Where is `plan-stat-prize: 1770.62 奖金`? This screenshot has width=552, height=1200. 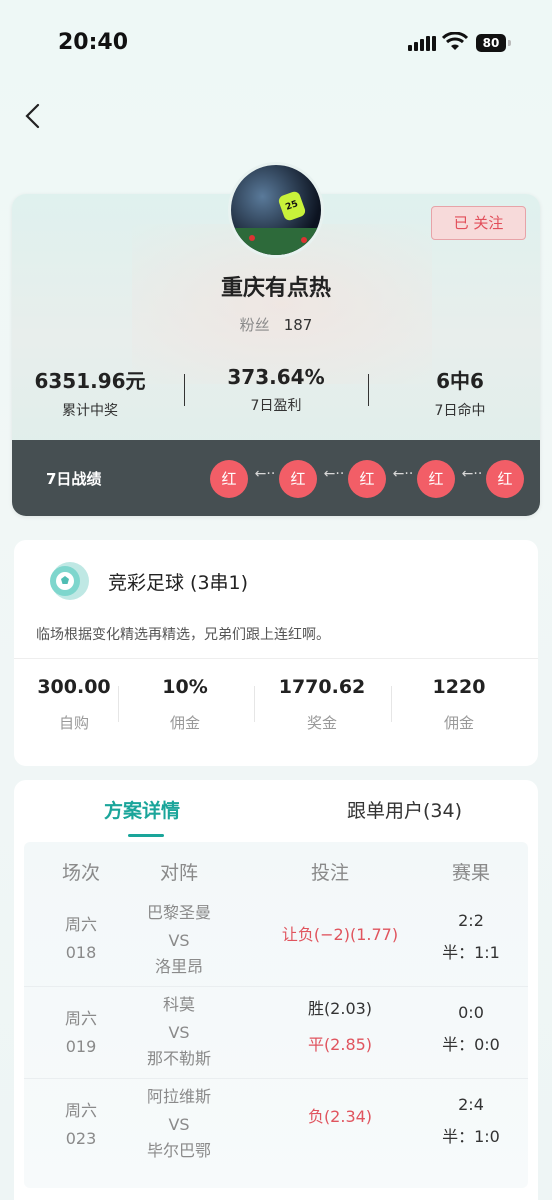 plan-stat-prize: 1770.62 奖金 is located at coordinates (322, 704).